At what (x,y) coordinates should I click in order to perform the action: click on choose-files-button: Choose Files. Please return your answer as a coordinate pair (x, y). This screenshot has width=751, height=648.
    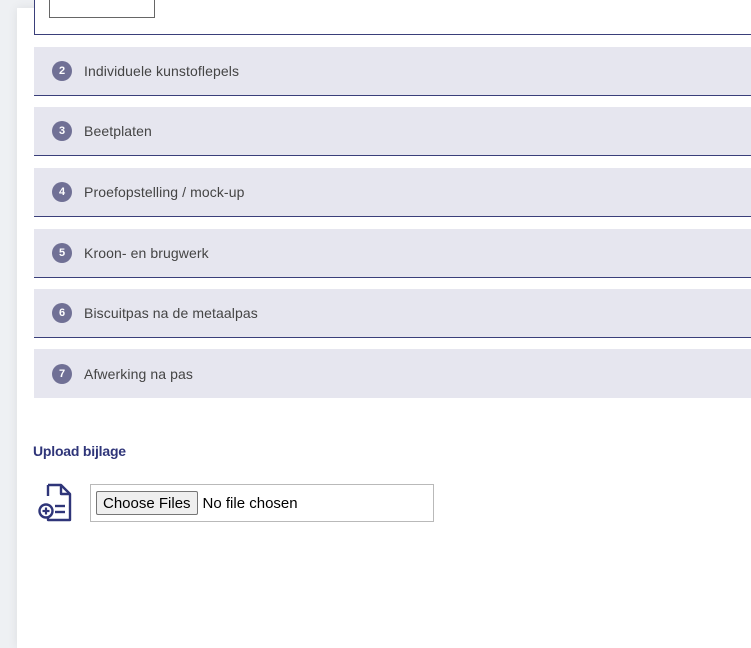
    Looking at the image, I should click on (147, 503).